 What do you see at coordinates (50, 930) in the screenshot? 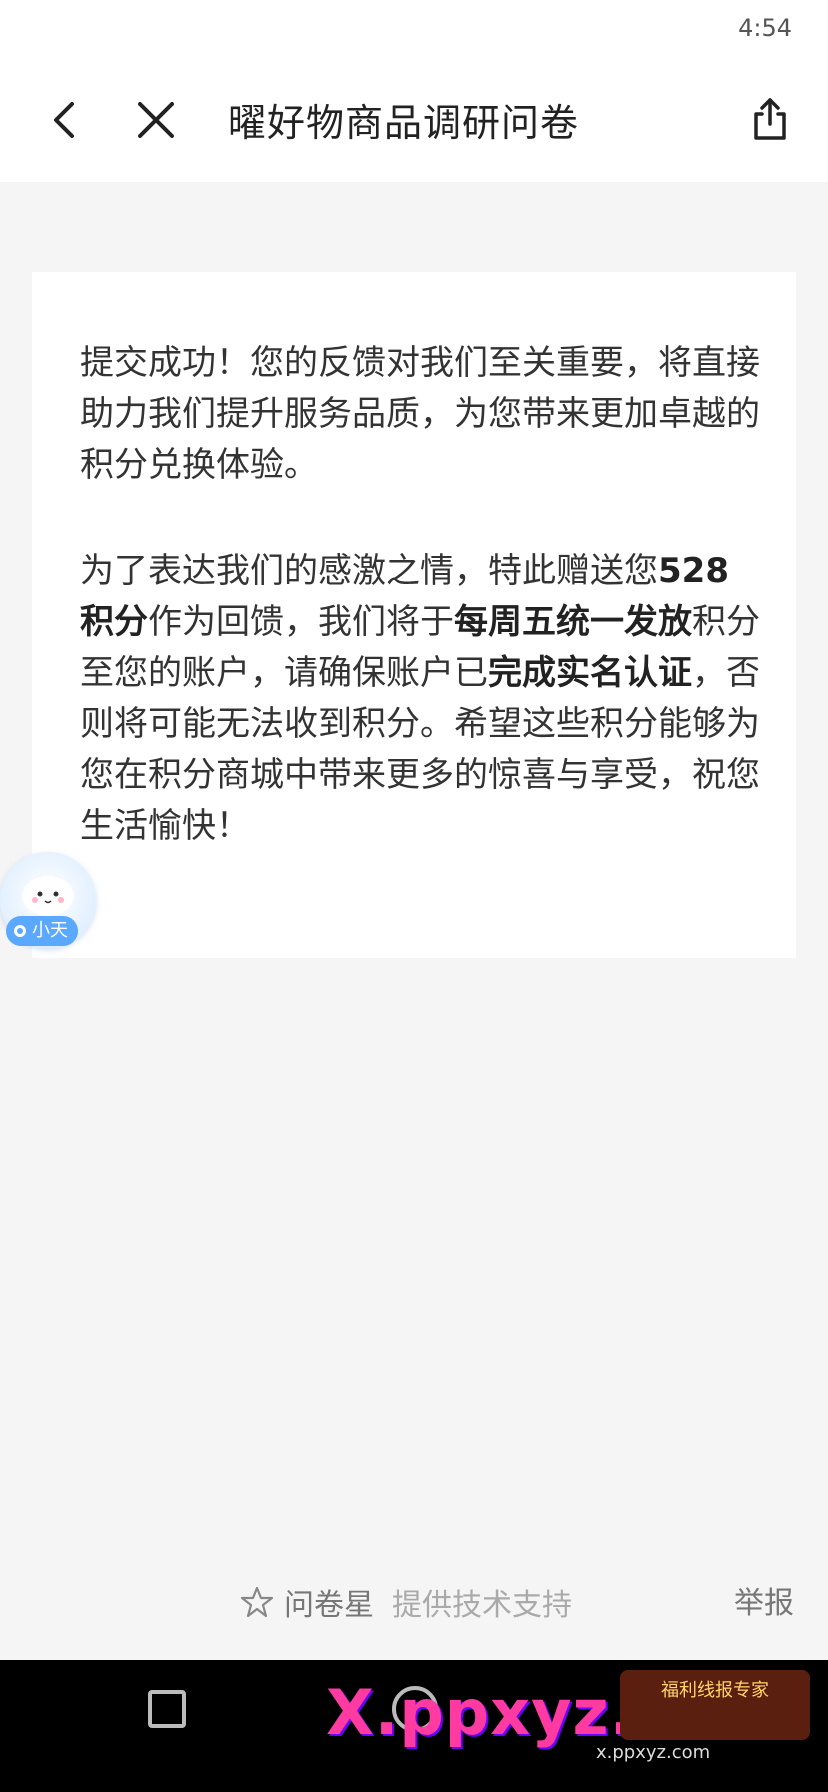
I see `assistant-label: 小天` at bounding box center [50, 930].